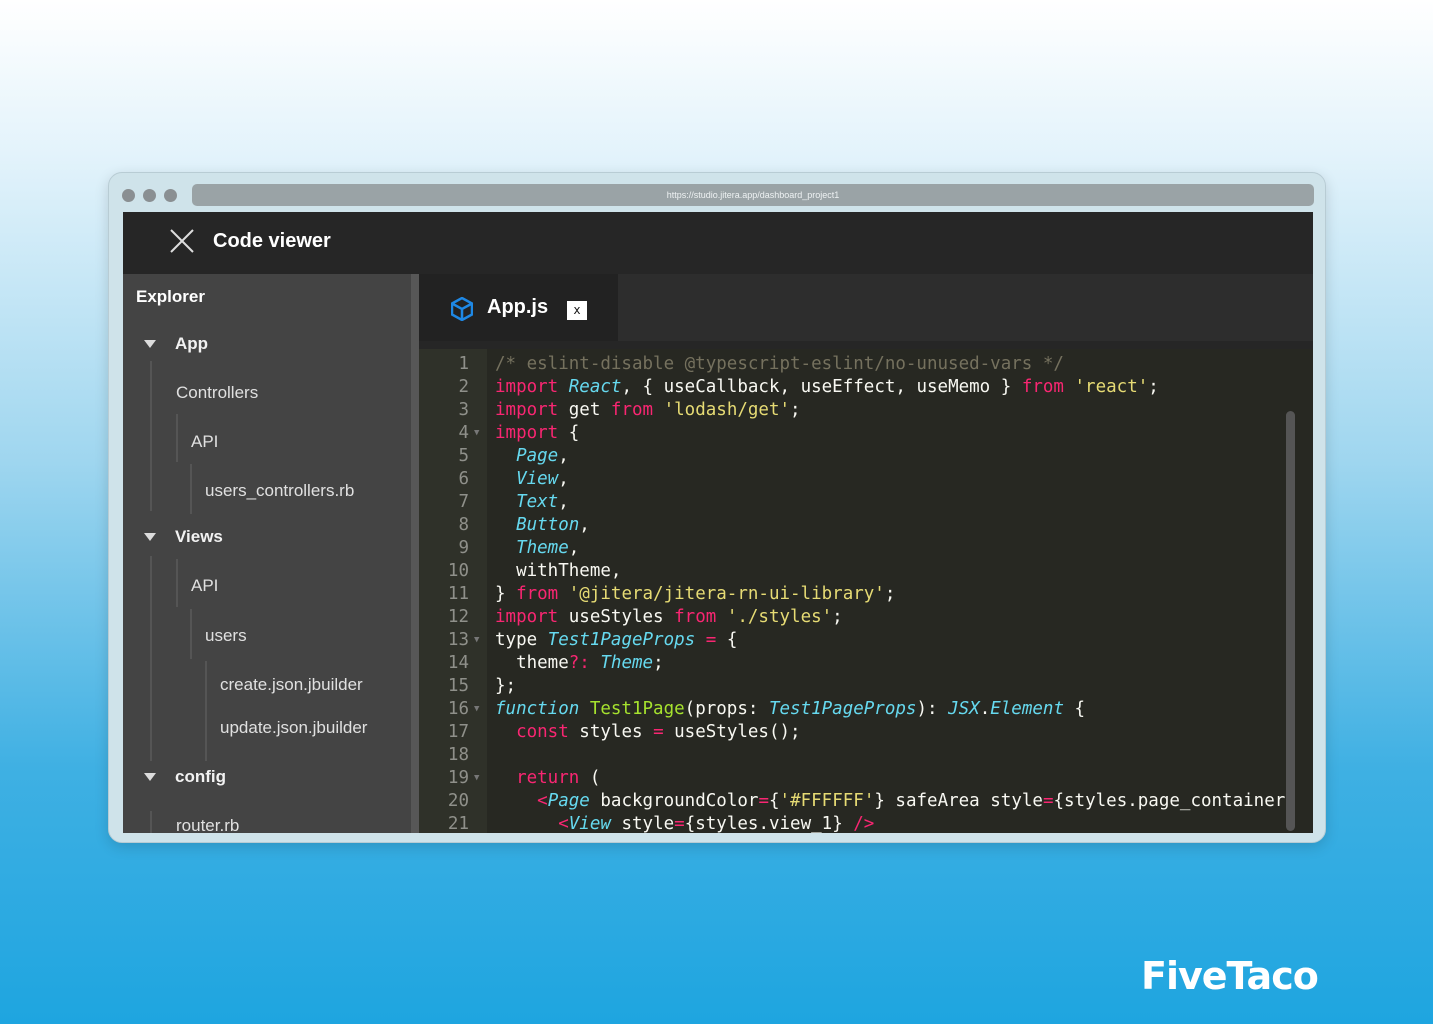 The height and width of the screenshot is (1024, 1433). I want to click on code-text: const styles = useStyles();, so click(648, 732).